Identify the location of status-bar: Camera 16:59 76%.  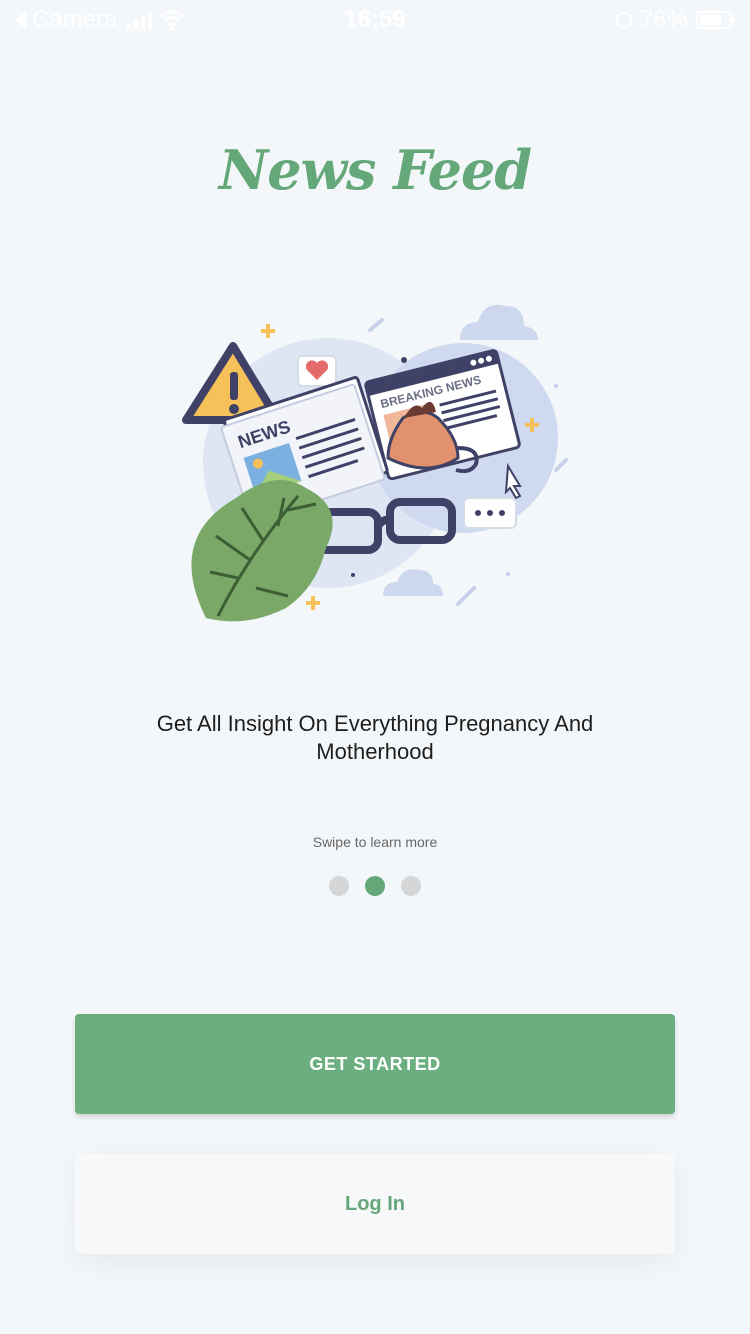
(375, 20).